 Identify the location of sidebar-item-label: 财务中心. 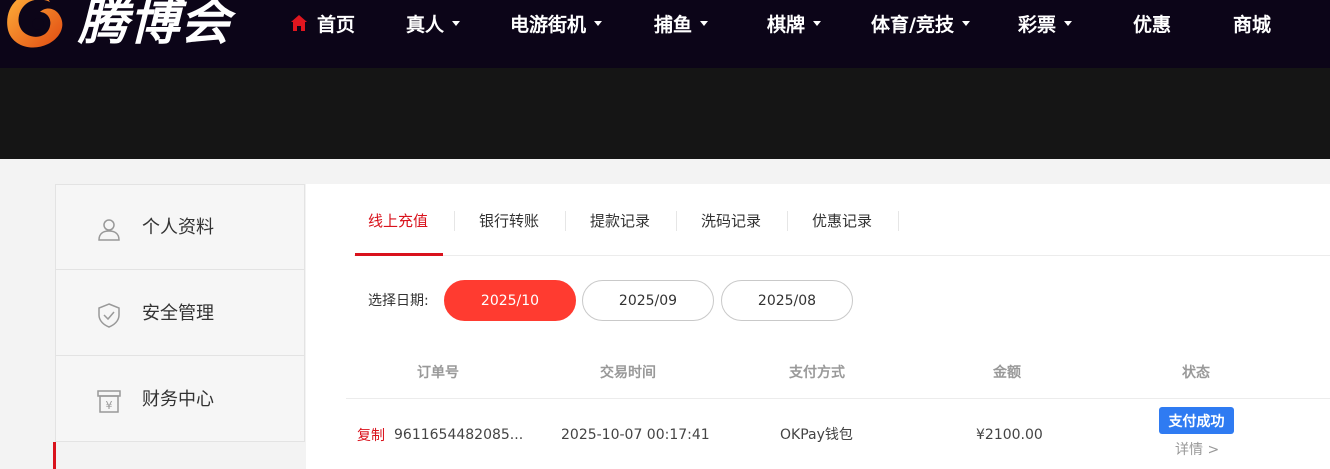
(178, 399).